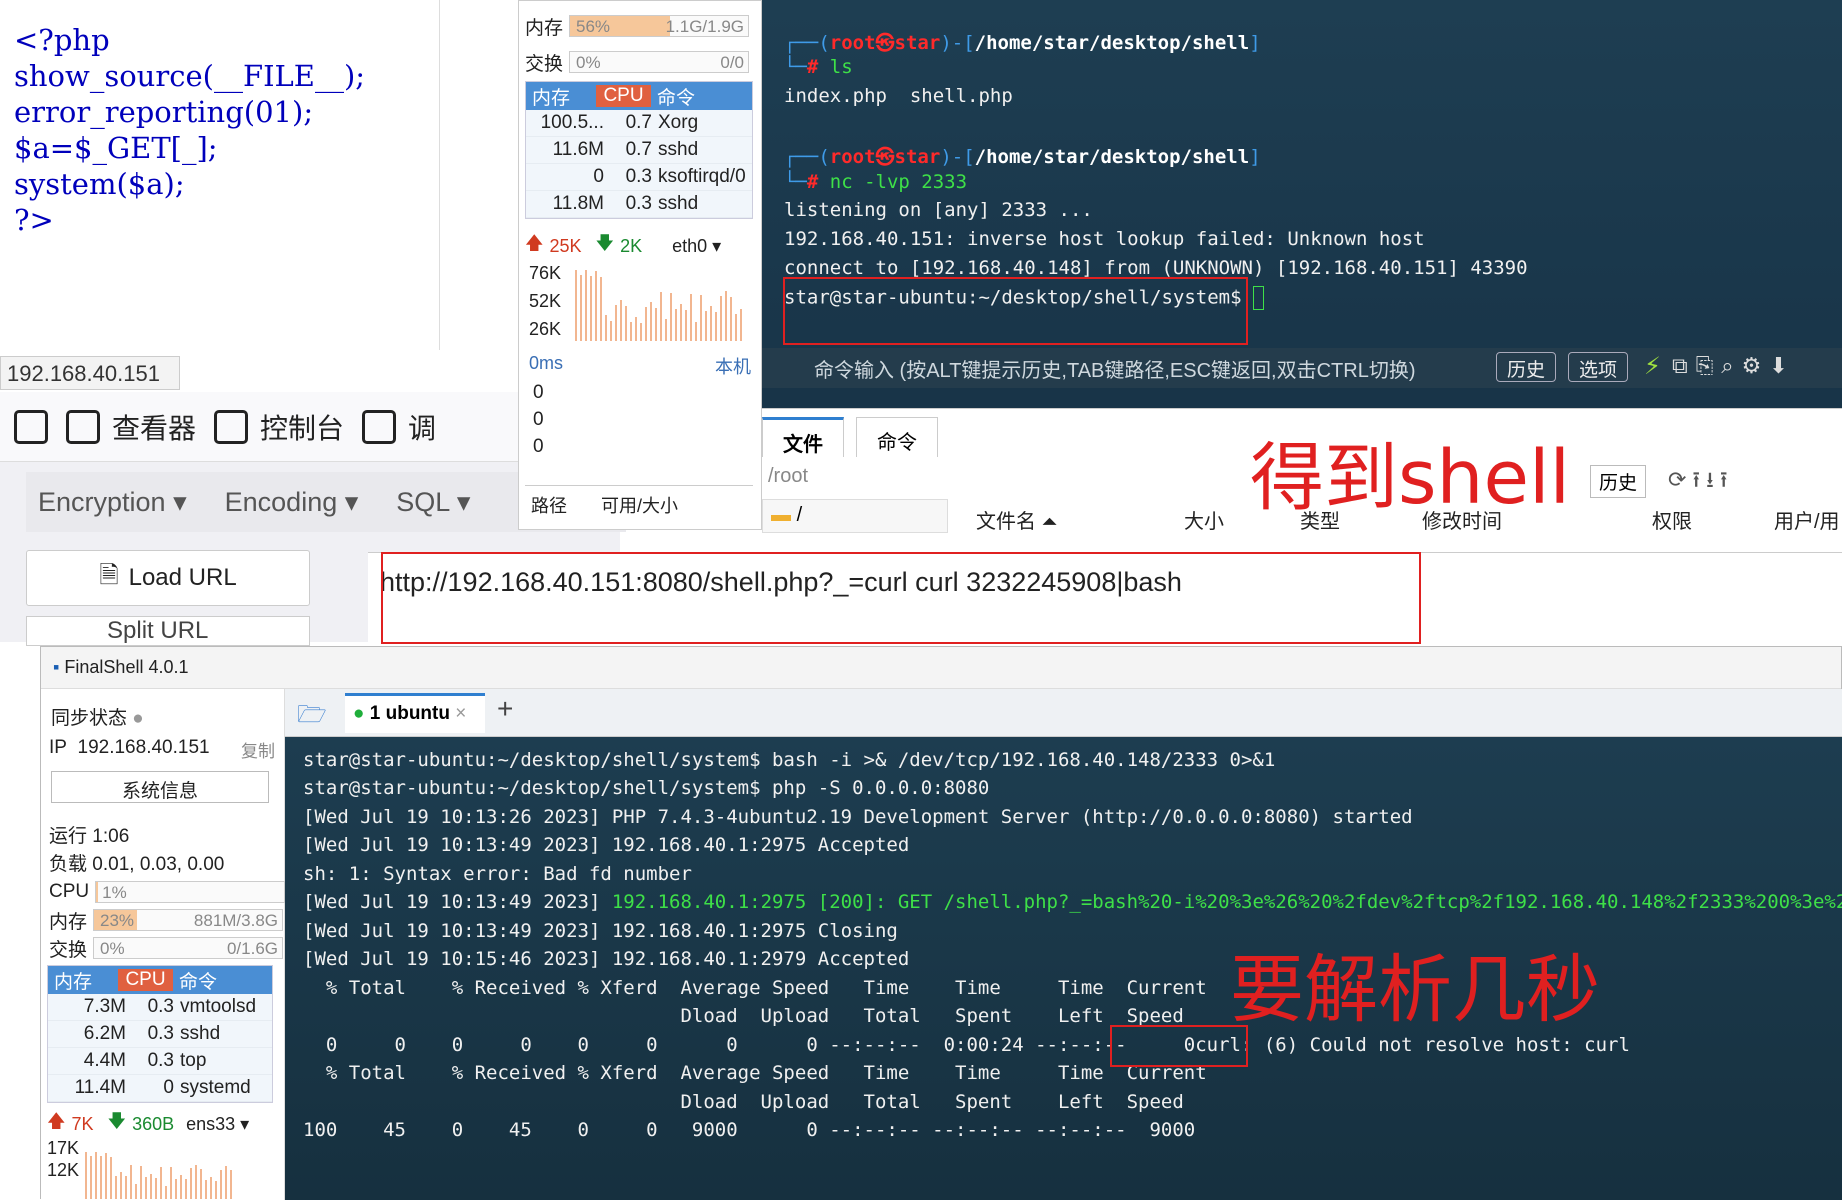  I want to click on sql-menu: SQL ▾, so click(433, 502).